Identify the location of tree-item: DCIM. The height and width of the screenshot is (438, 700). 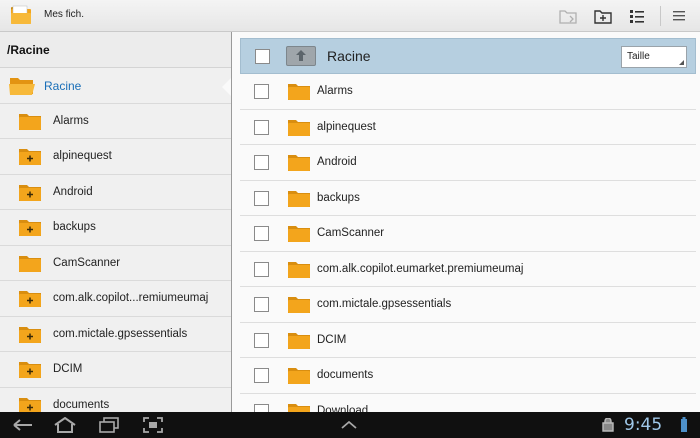
(116, 370).